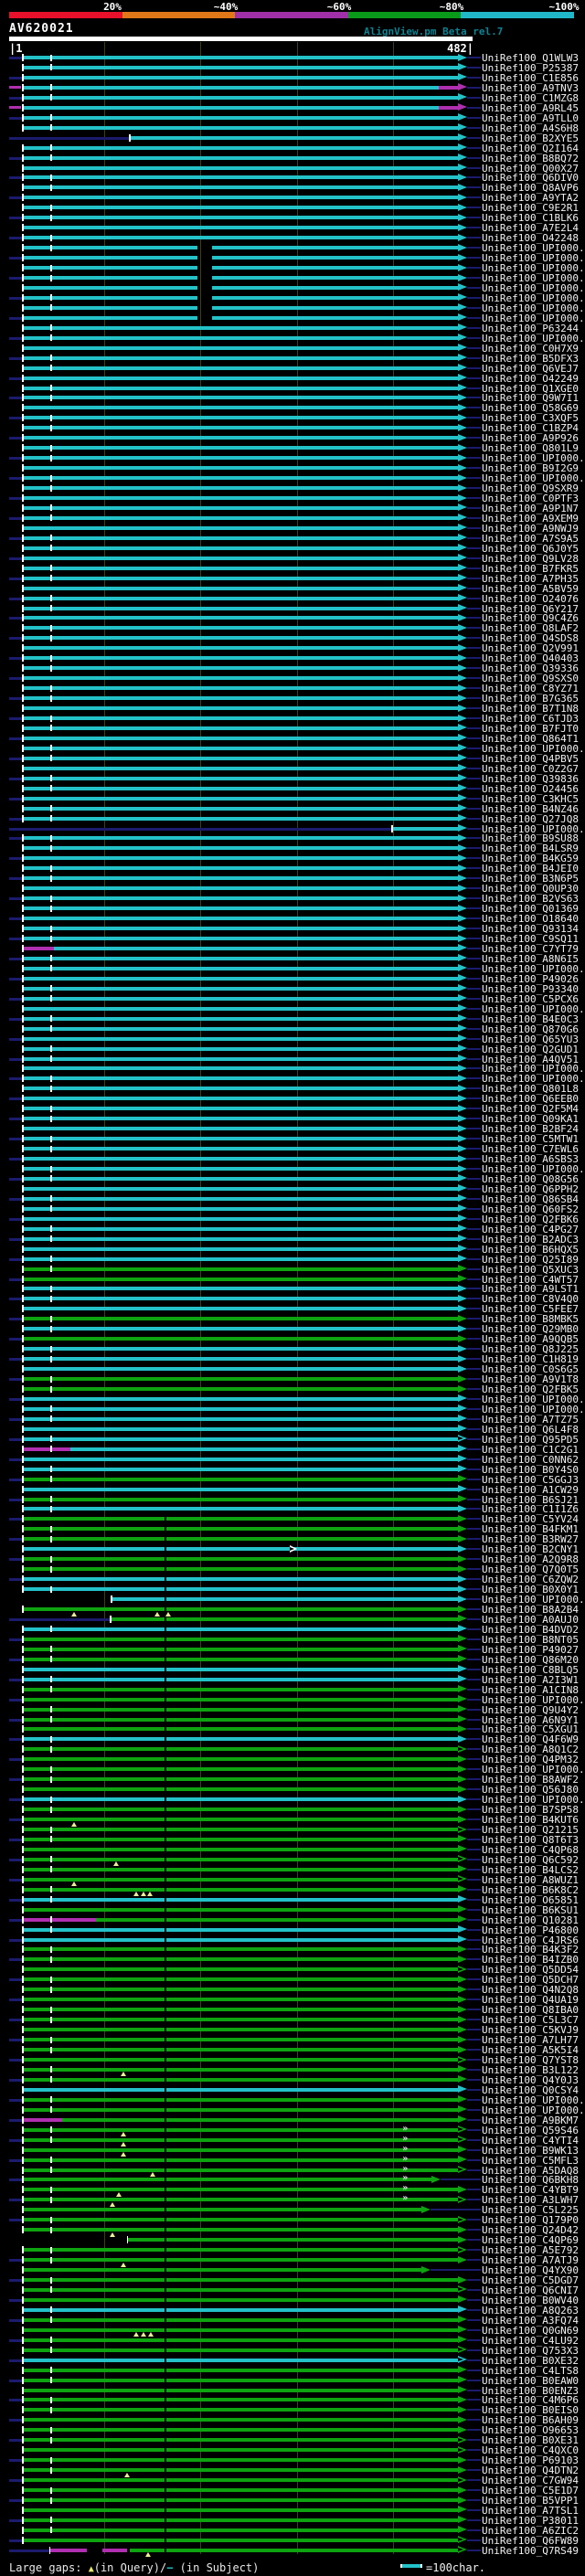 The width and height of the screenshot is (585, 2576). I want to click on alignment-row: UniRef100_Q7RS49, so click(293, 2551).